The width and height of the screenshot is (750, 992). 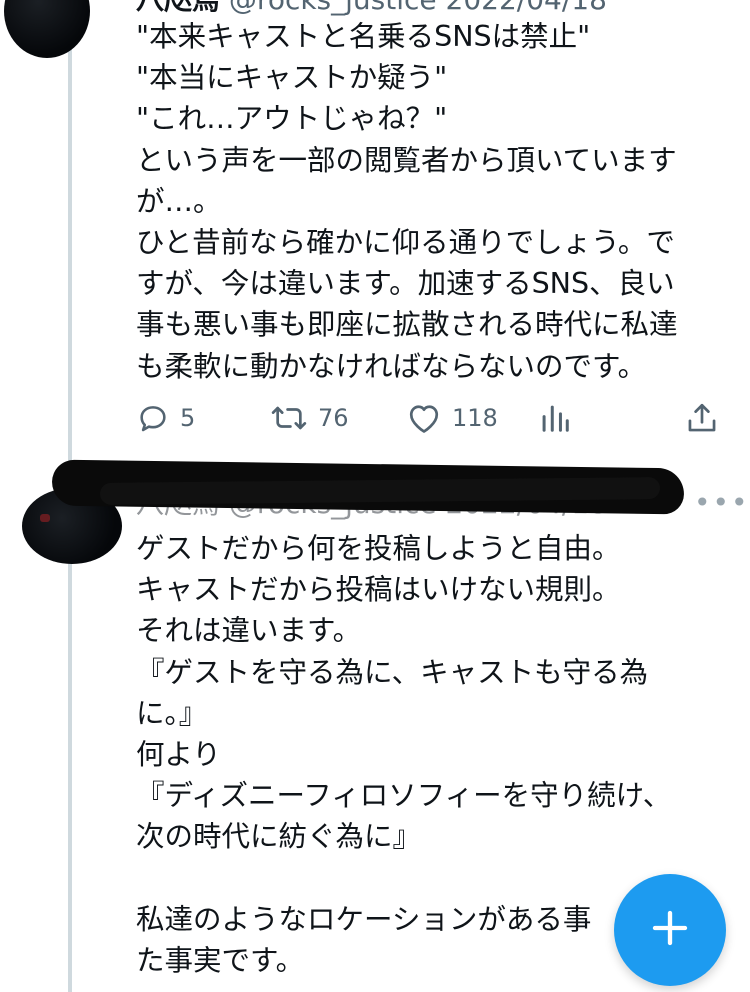 I want to click on analytics-icon, so click(x=555, y=418).